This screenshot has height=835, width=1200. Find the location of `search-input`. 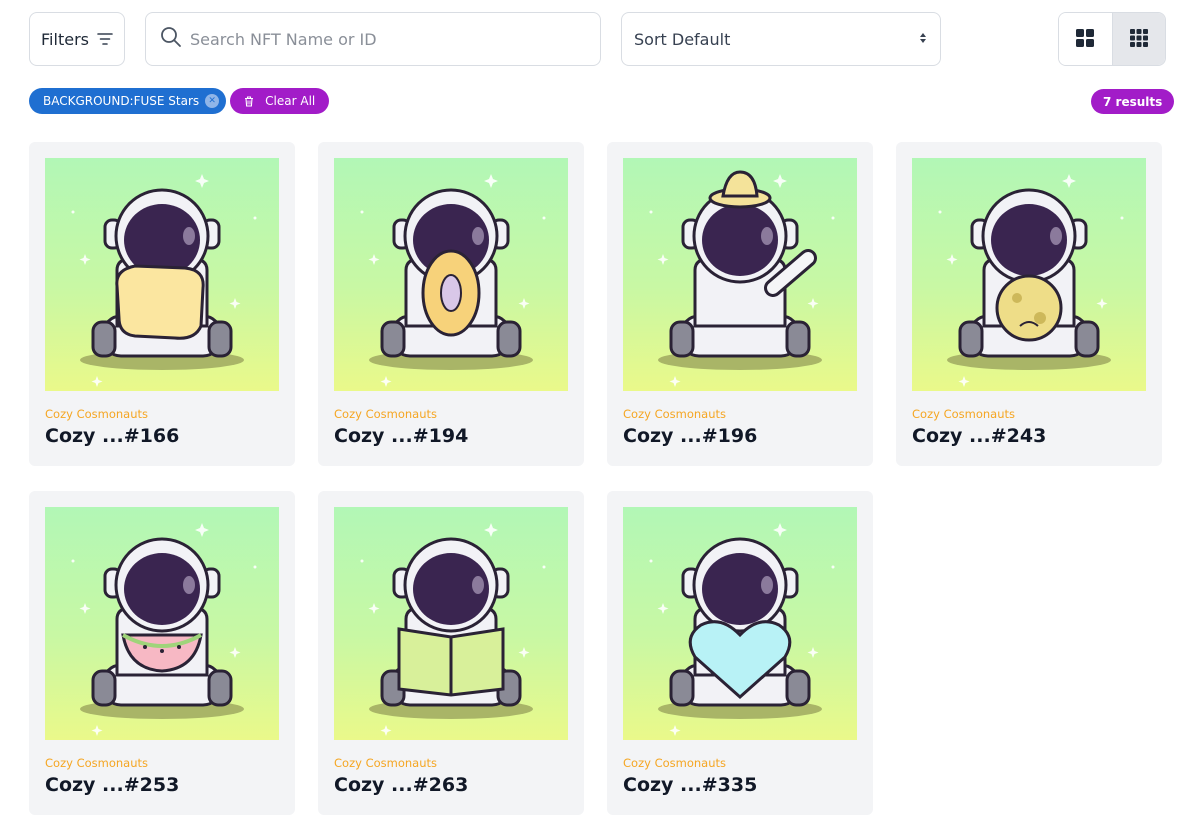

search-input is located at coordinates (395, 39).